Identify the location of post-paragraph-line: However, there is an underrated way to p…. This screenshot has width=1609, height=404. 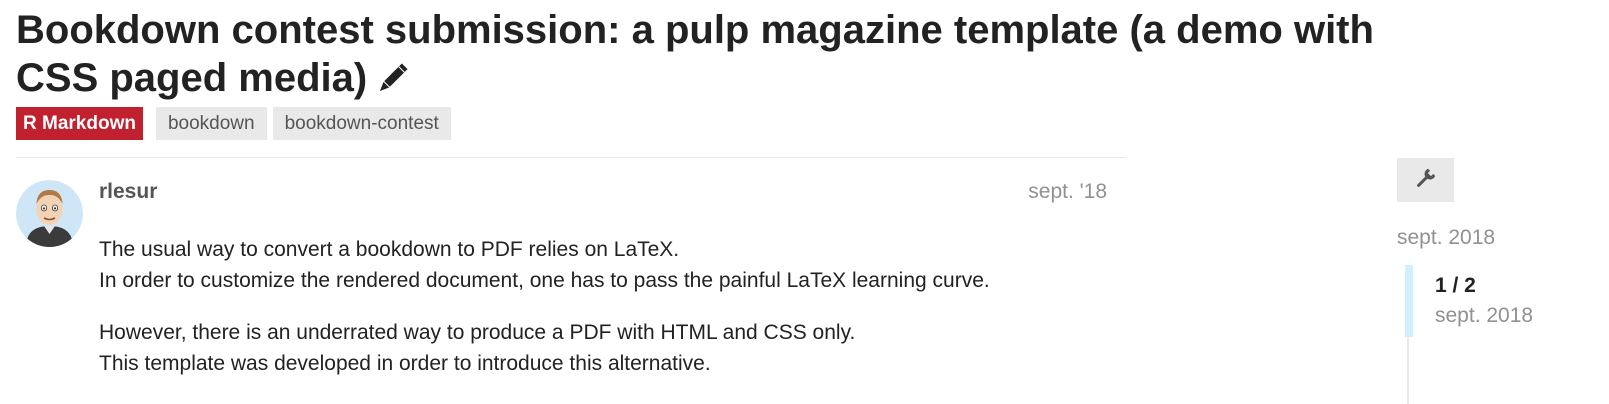
(477, 332).